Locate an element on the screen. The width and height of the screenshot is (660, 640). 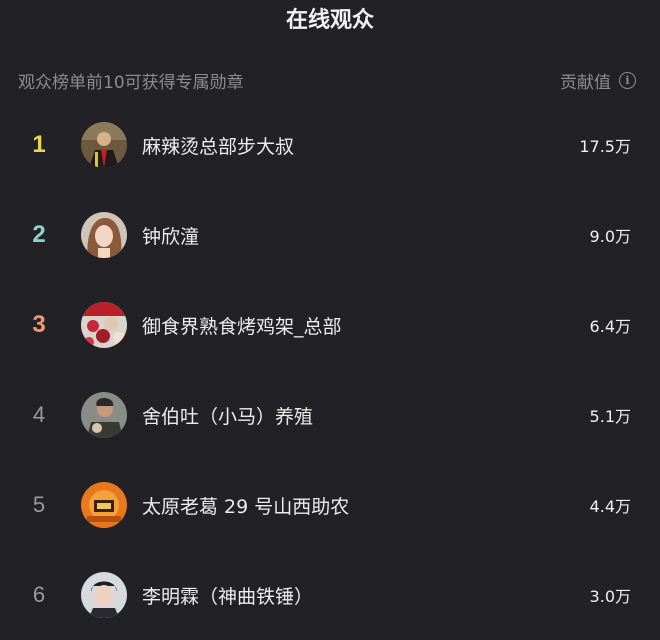
metric-label: 贡献值 is located at coordinates (585, 82).